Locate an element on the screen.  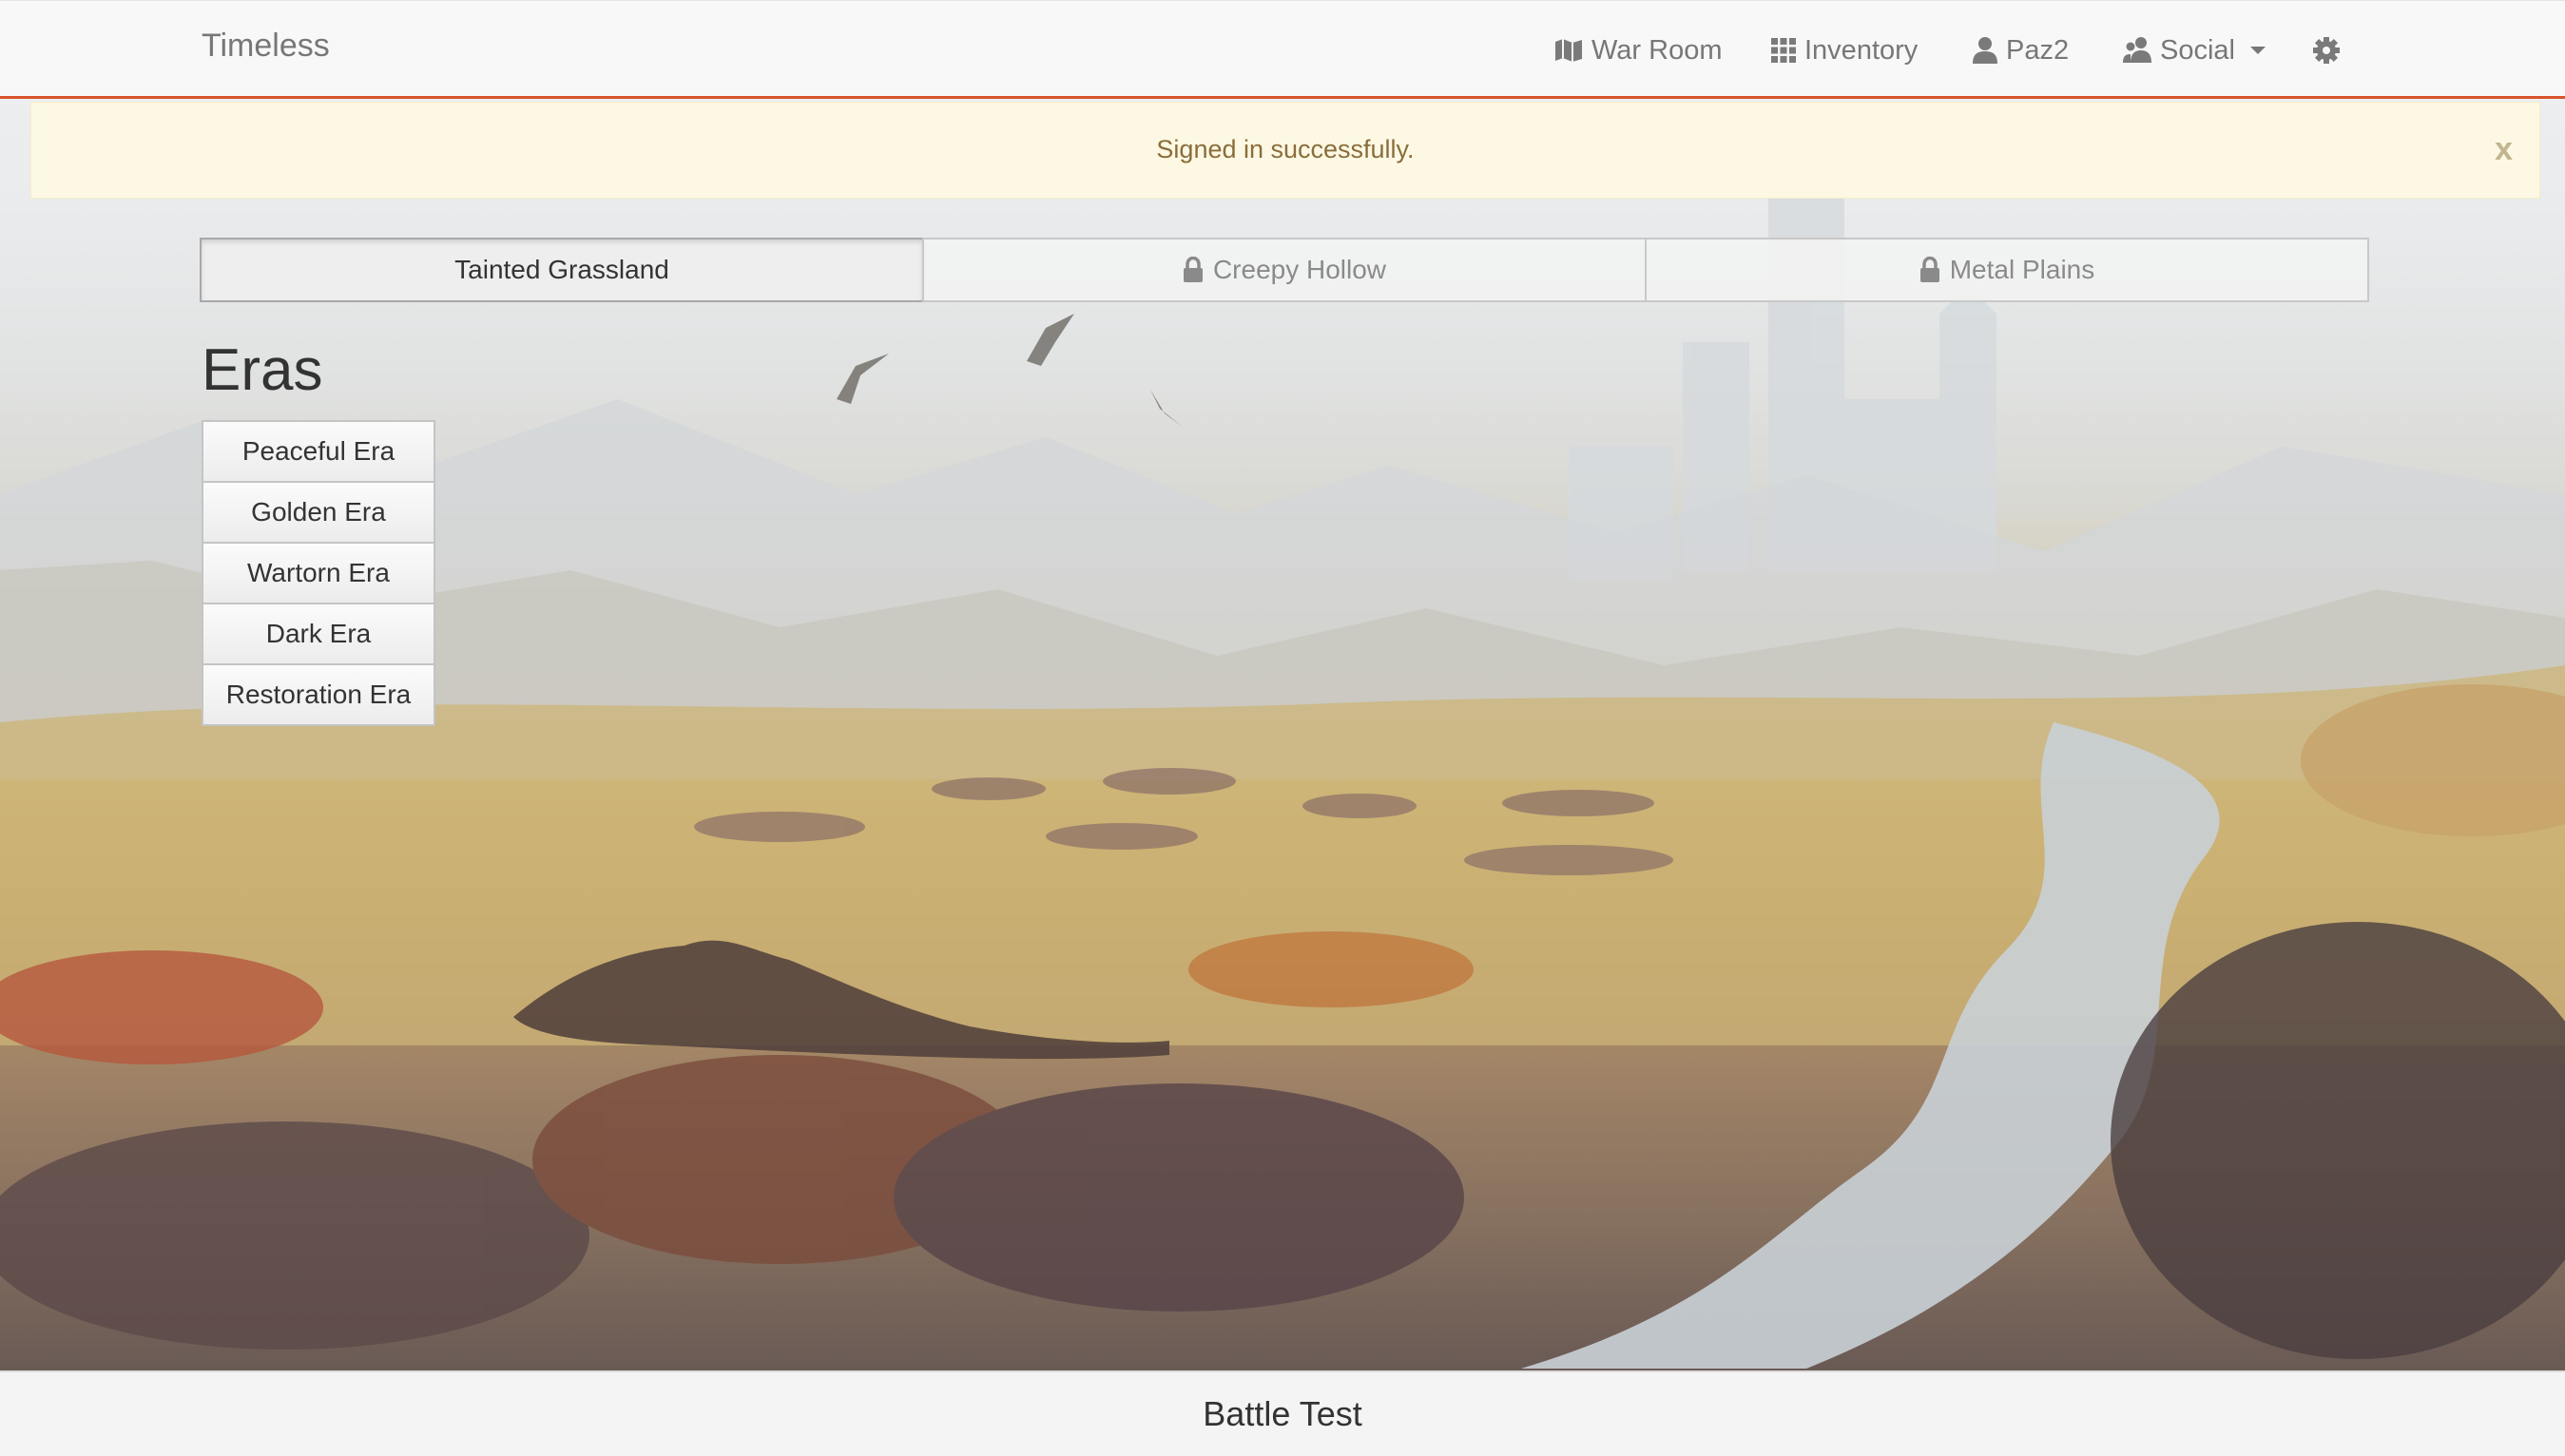
nav-war-room-label: War Room is located at coordinates (1657, 50).